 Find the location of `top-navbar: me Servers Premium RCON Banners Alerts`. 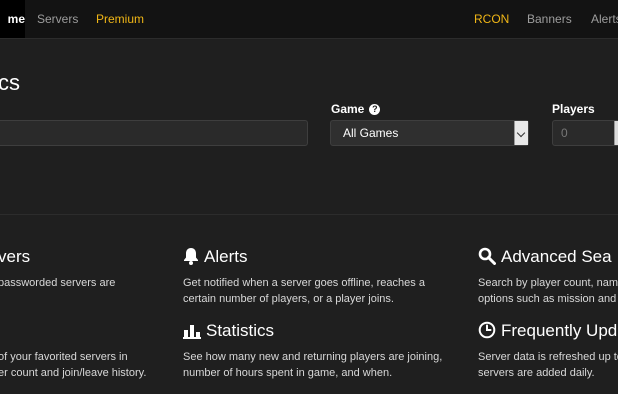

top-navbar: me Servers Premium RCON Banners Alerts is located at coordinates (309, 19).